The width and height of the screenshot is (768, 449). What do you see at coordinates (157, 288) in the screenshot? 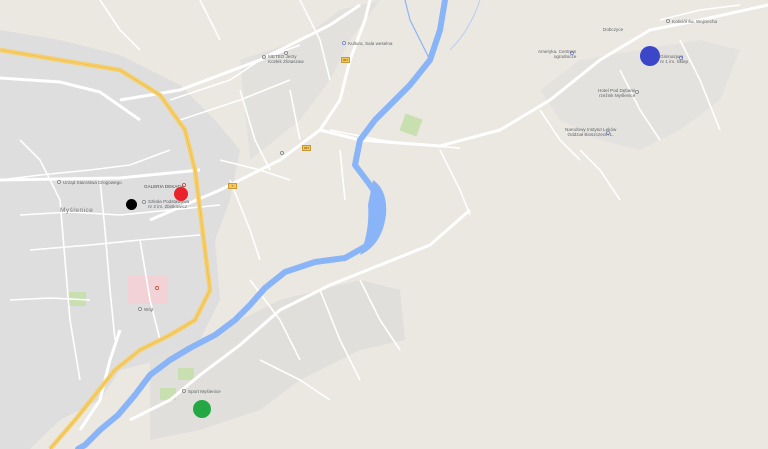
I see `hospital-icon` at bounding box center [157, 288].